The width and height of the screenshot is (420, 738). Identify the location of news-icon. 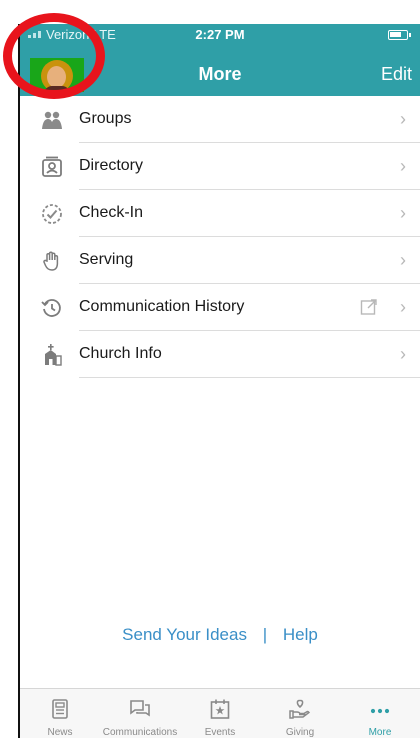
(60, 709).